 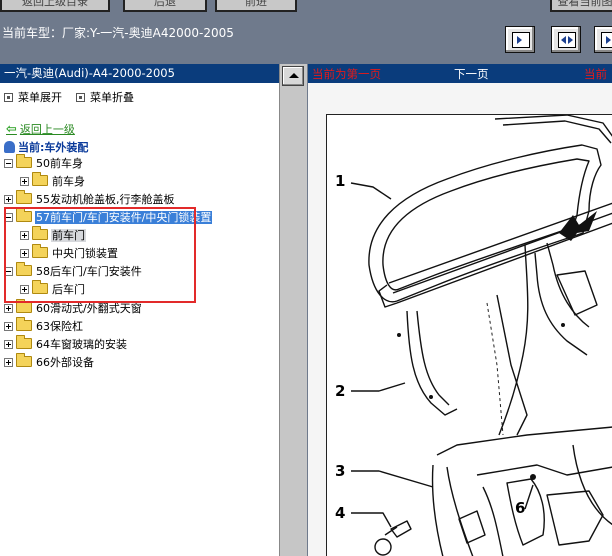 I want to click on tree-item-64: 64车窗玻璃的安装, so click(x=66, y=344).